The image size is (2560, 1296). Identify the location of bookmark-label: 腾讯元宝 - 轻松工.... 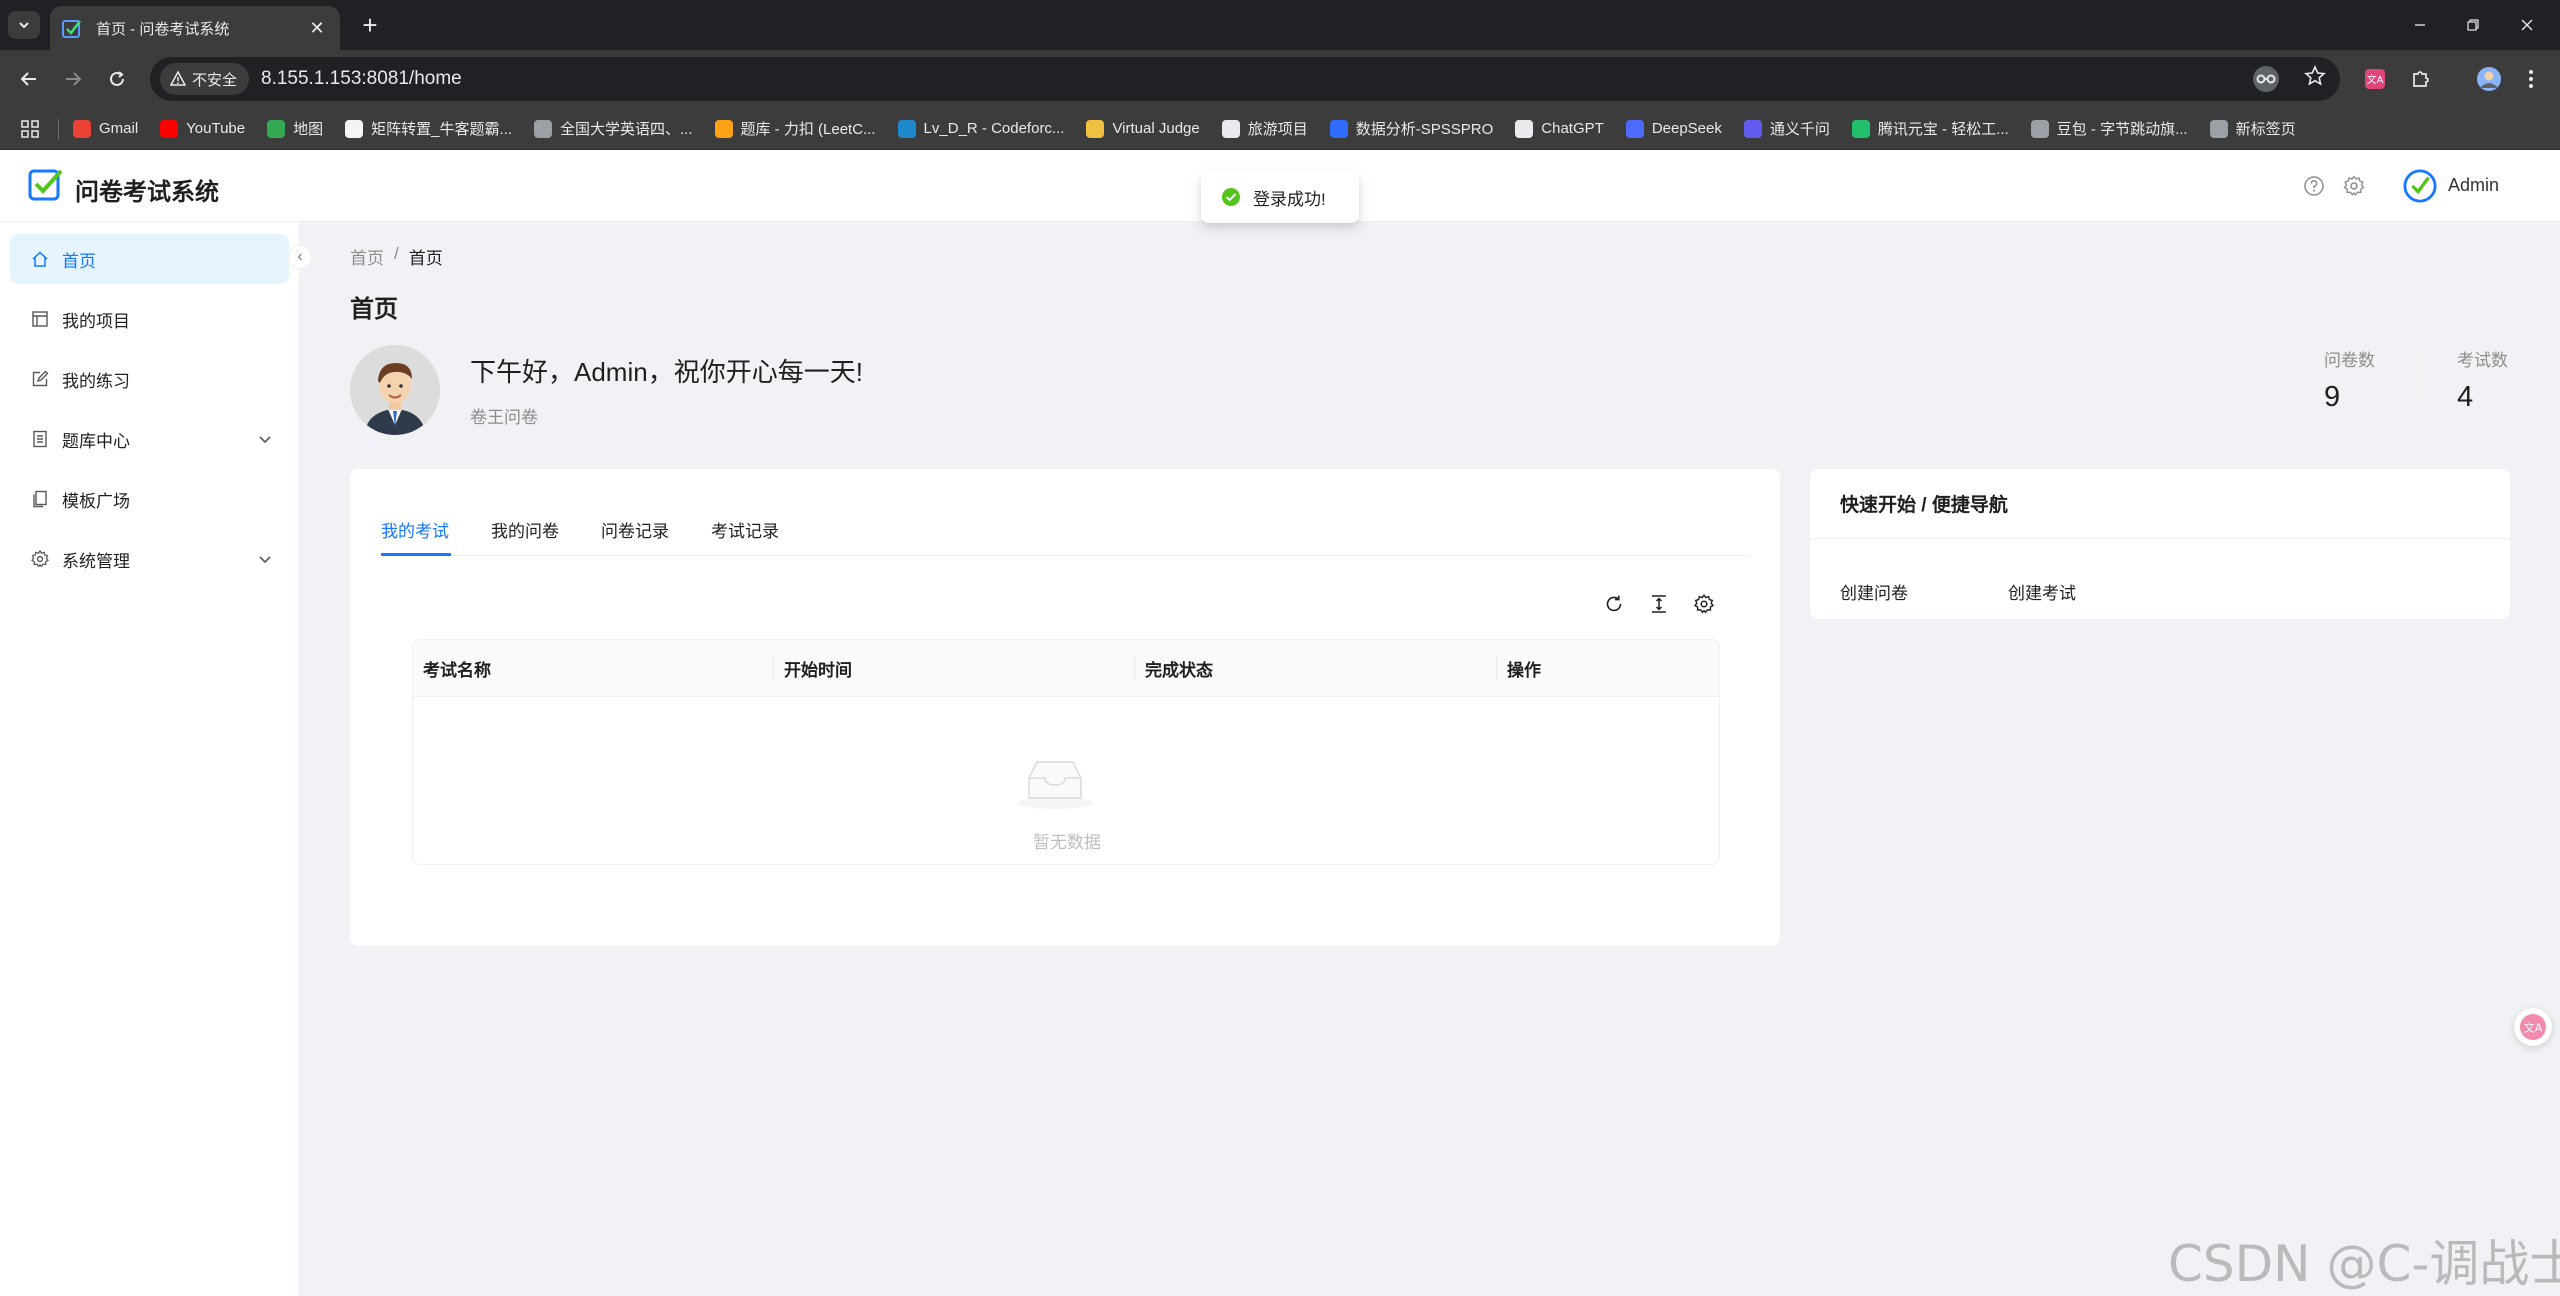
(1943, 129).